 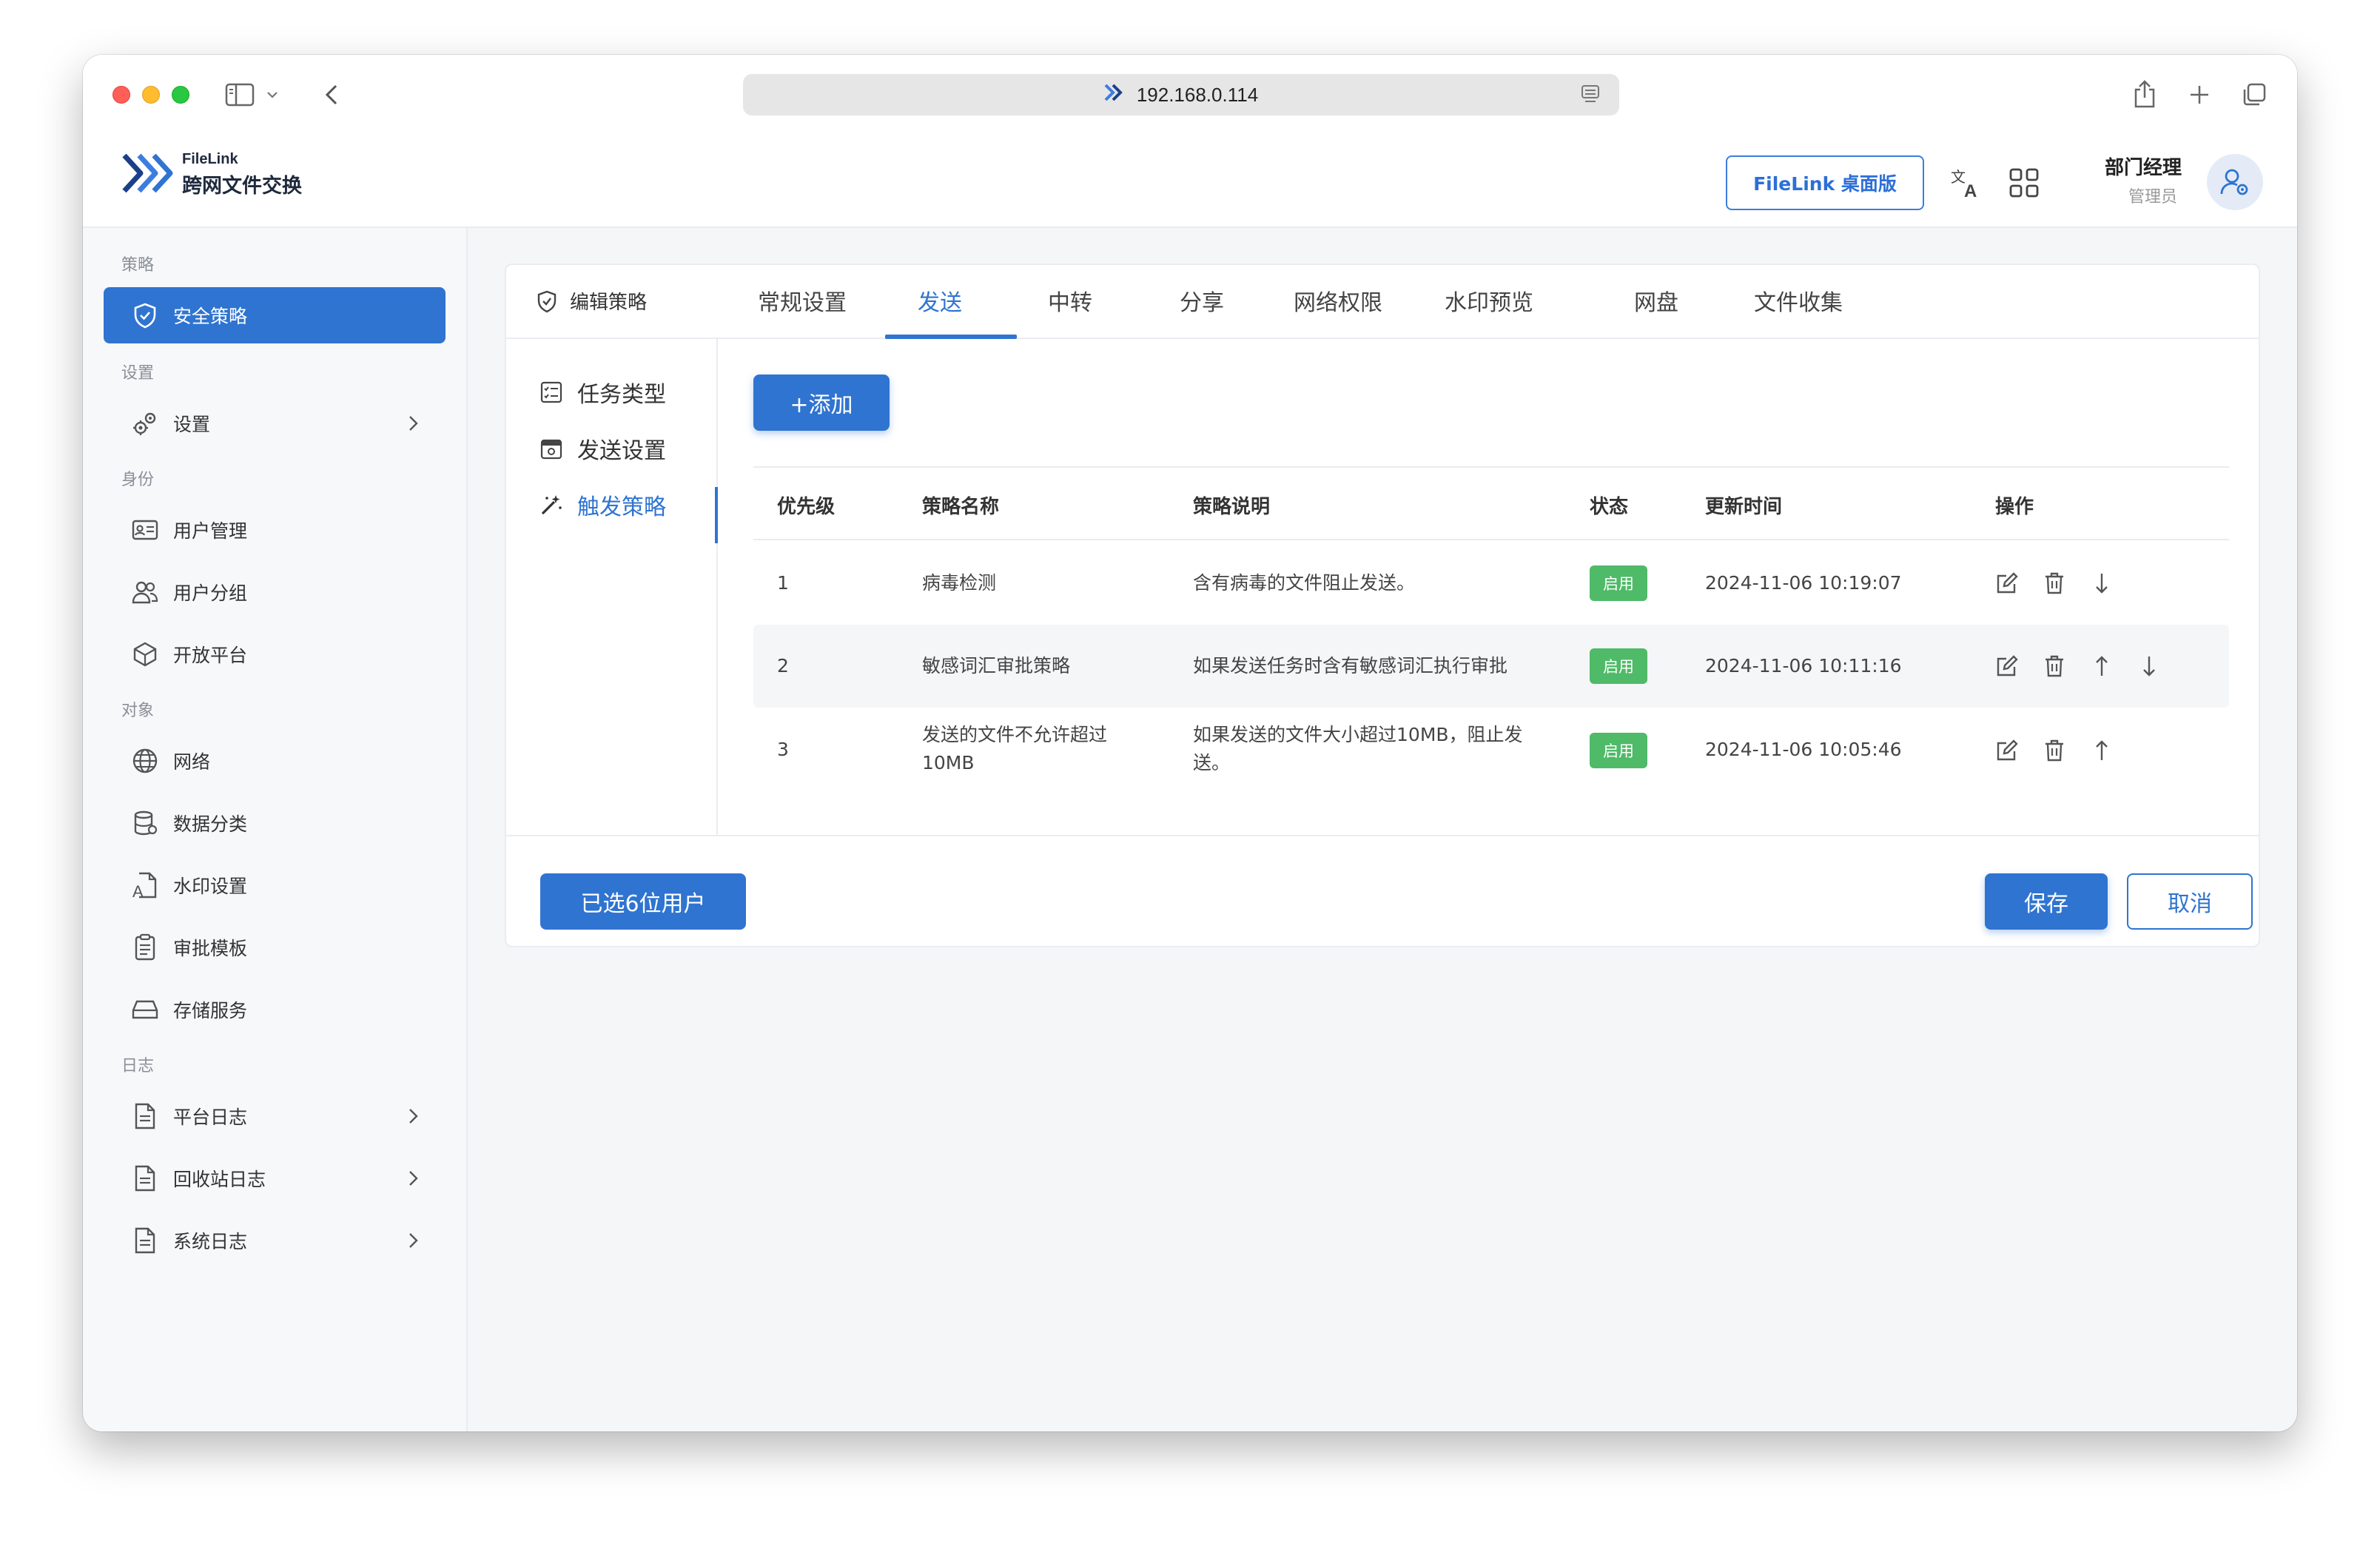 What do you see at coordinates (275, 1116) in the screenshot?
I see `sidebar-item-platform-log: 平台日志` at bounding box center [275, 1116].